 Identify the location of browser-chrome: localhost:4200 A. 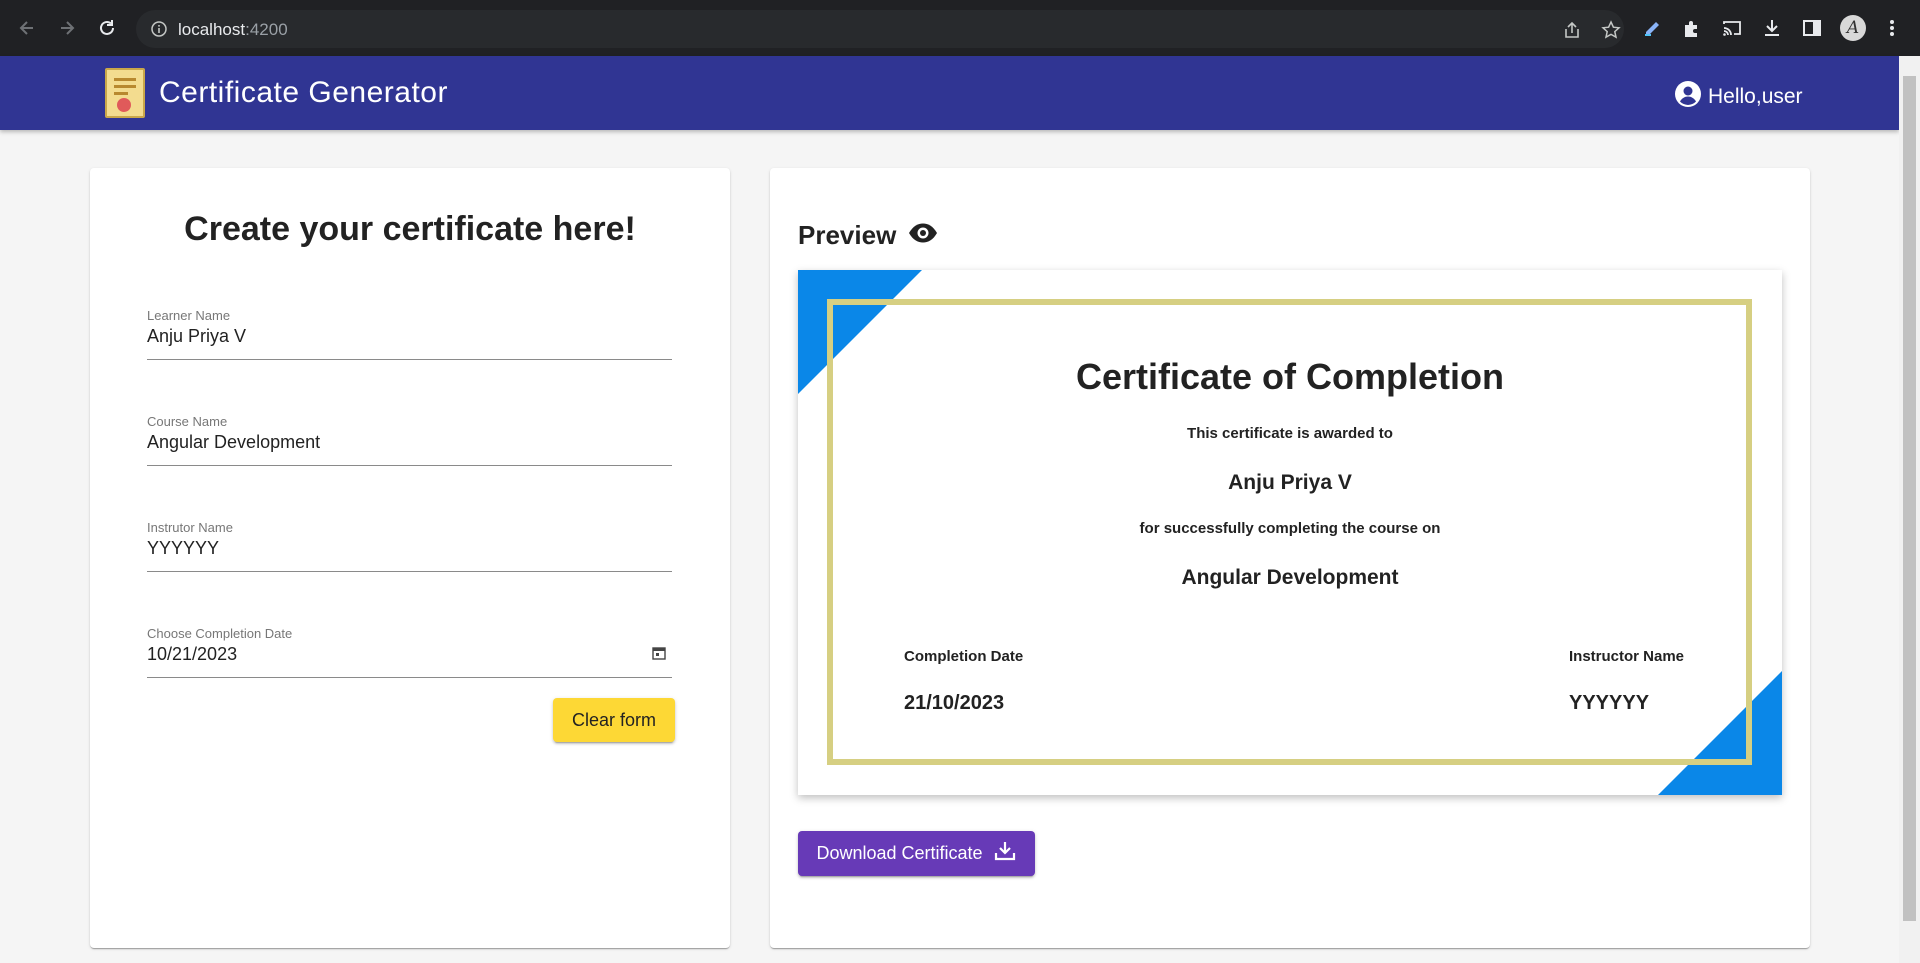
(960, 28).